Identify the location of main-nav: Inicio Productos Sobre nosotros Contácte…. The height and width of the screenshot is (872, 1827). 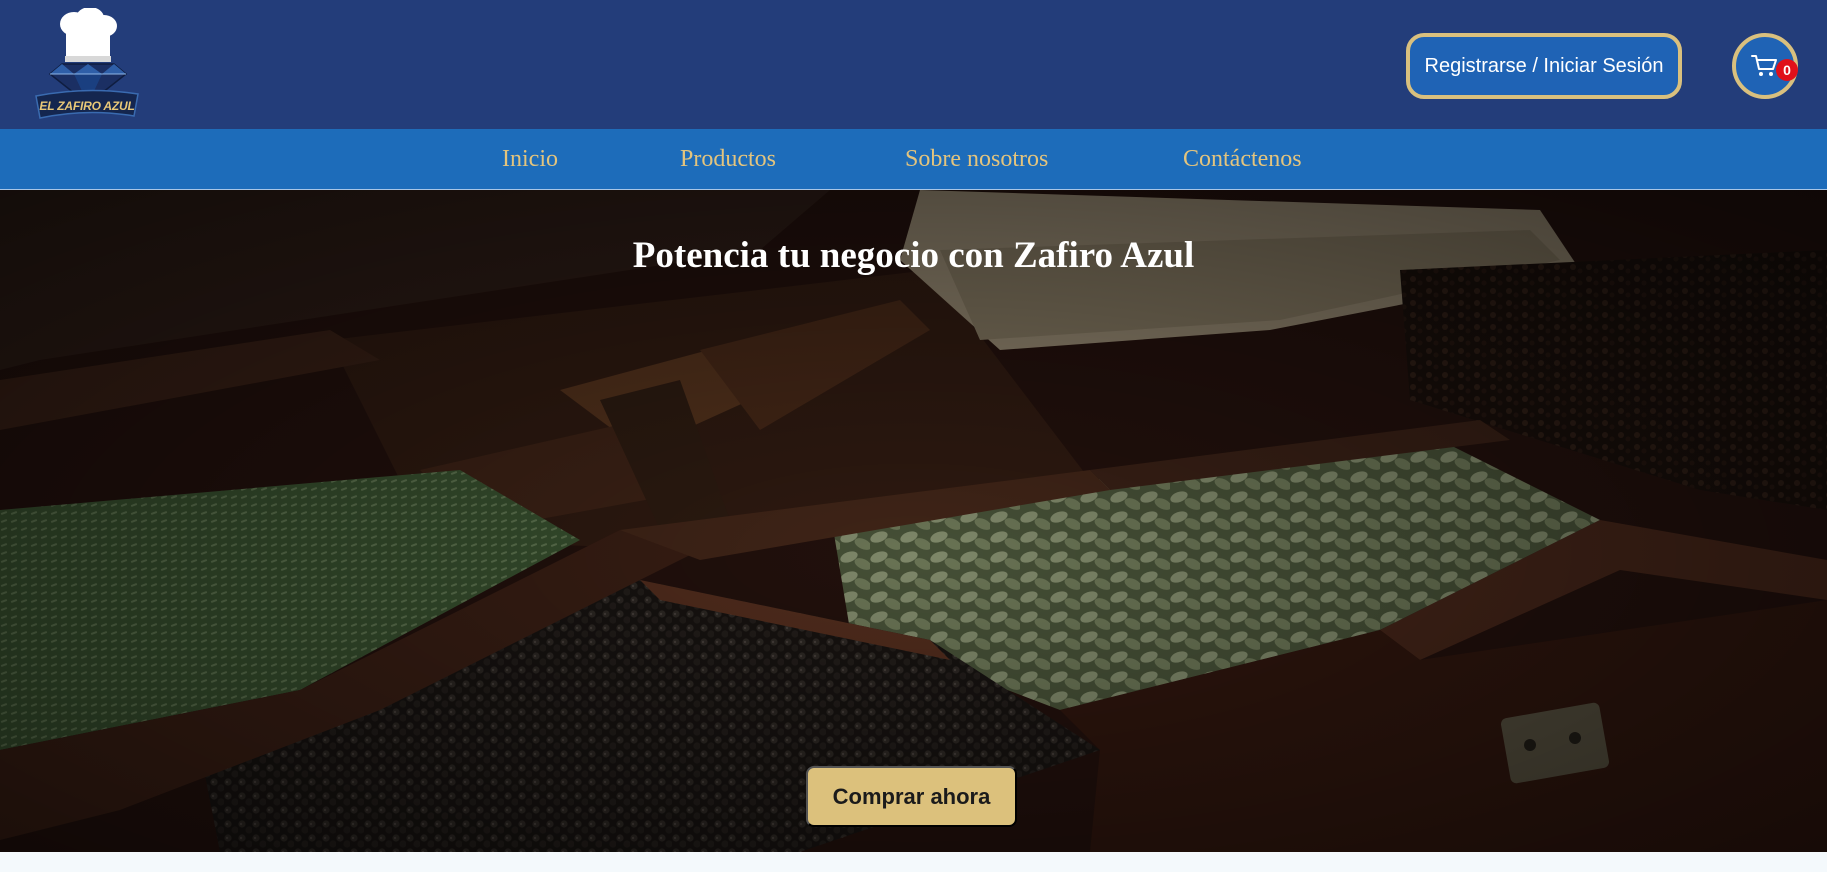
(913, 159).